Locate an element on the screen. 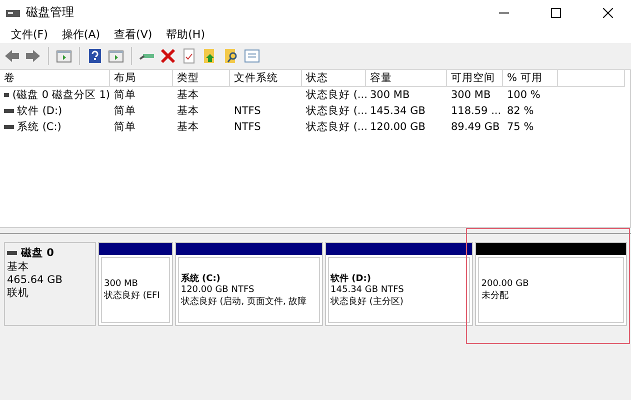  partition-status: 未分配 is located at coordinates (495, 296).